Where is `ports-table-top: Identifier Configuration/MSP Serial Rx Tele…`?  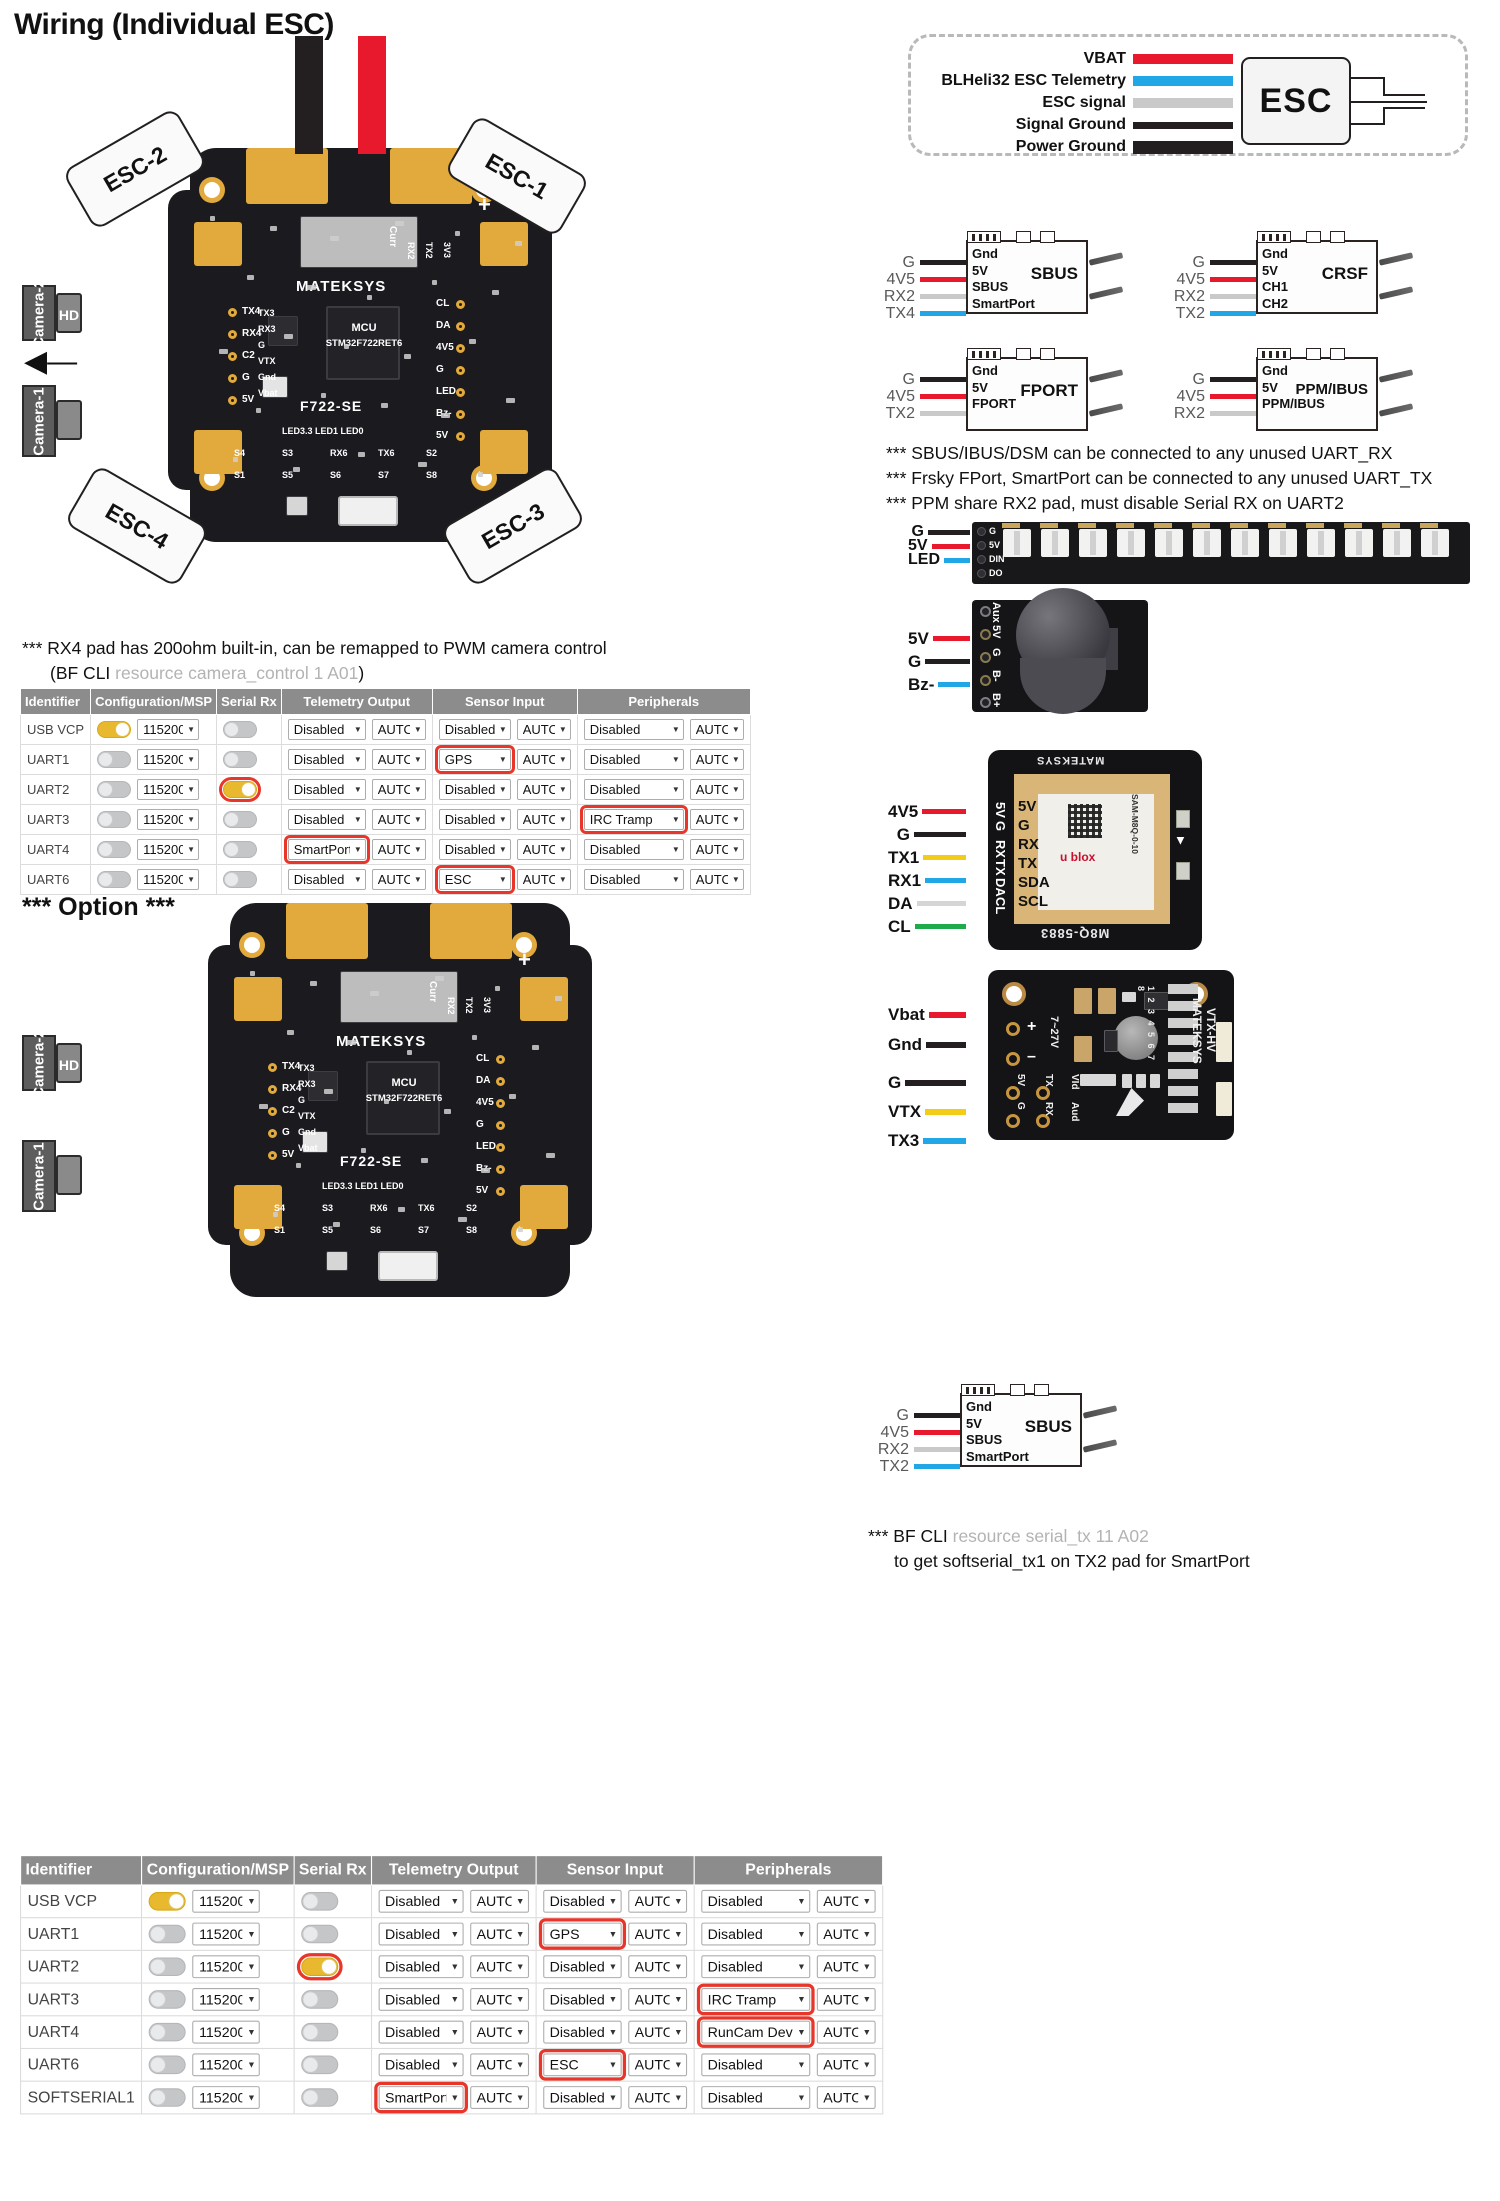 ports-table-top: Identifier Configuration/MSP Serial Rx Tele… is located at coordinates (385, 791).